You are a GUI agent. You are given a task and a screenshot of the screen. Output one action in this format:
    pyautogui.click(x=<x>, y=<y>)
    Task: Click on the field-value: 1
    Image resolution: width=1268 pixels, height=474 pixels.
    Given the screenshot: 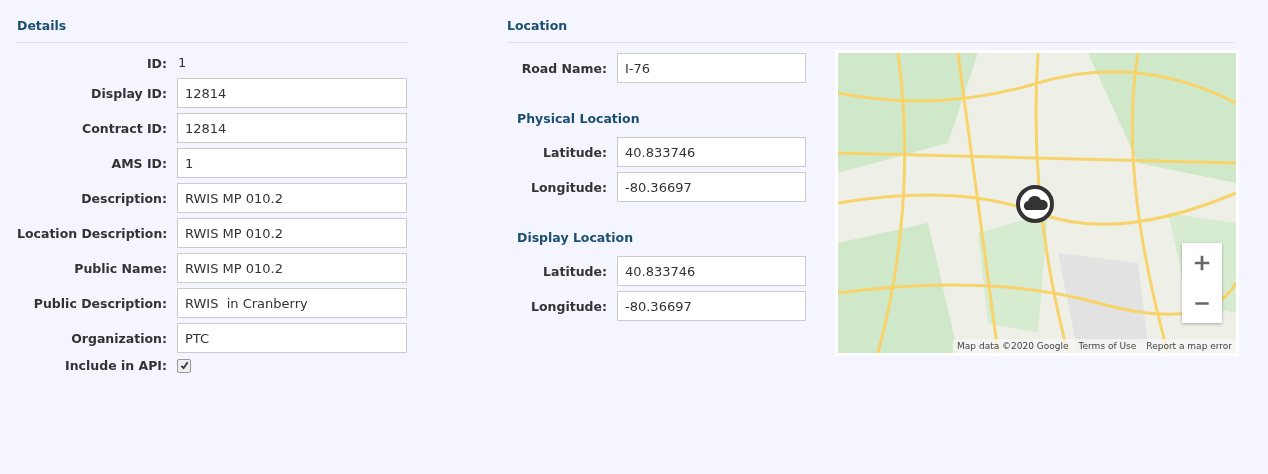 What is the action you would take?
    pyautogui.click(x=182, y=63)
    